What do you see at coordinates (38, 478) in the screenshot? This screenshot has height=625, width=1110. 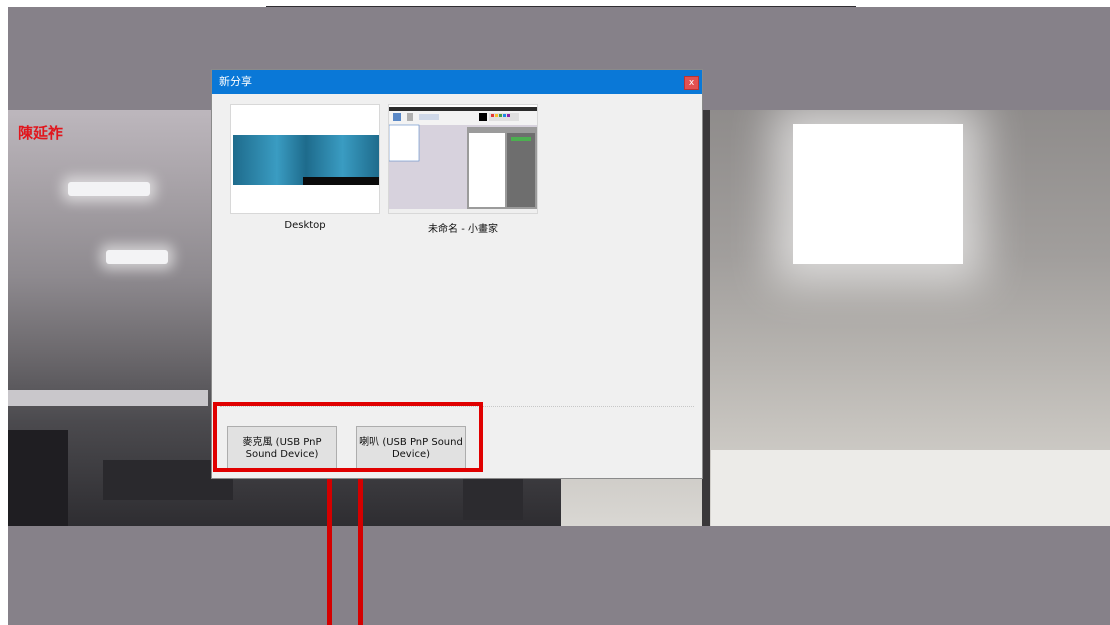 I see `office-furniture` at bounding box center [38, 478].